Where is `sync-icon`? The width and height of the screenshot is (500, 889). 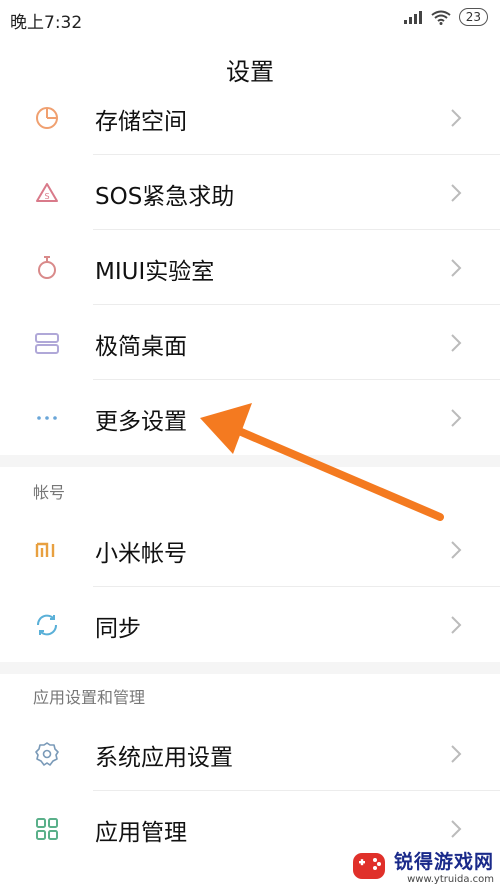
sync-icon is located at coordinates (47, 625).